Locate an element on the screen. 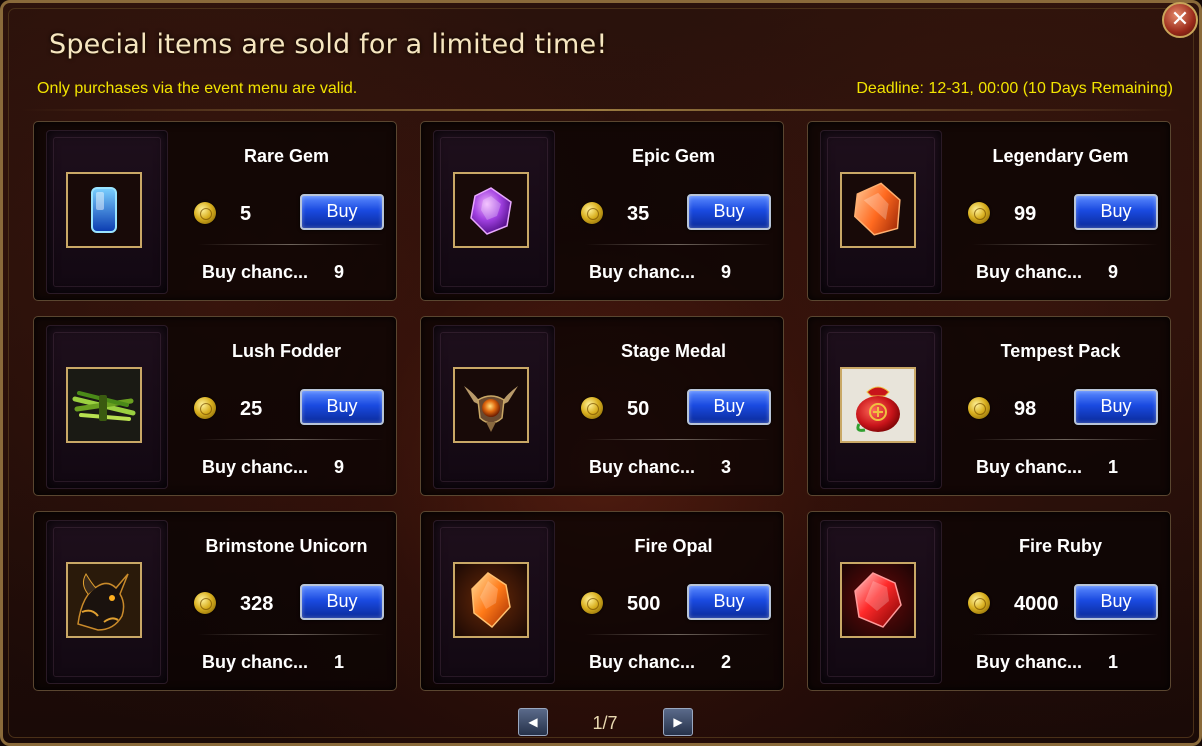 This screenshot has height=746, width=1202. item-name: Legendary Gem is located at coordinates (1060, 156).